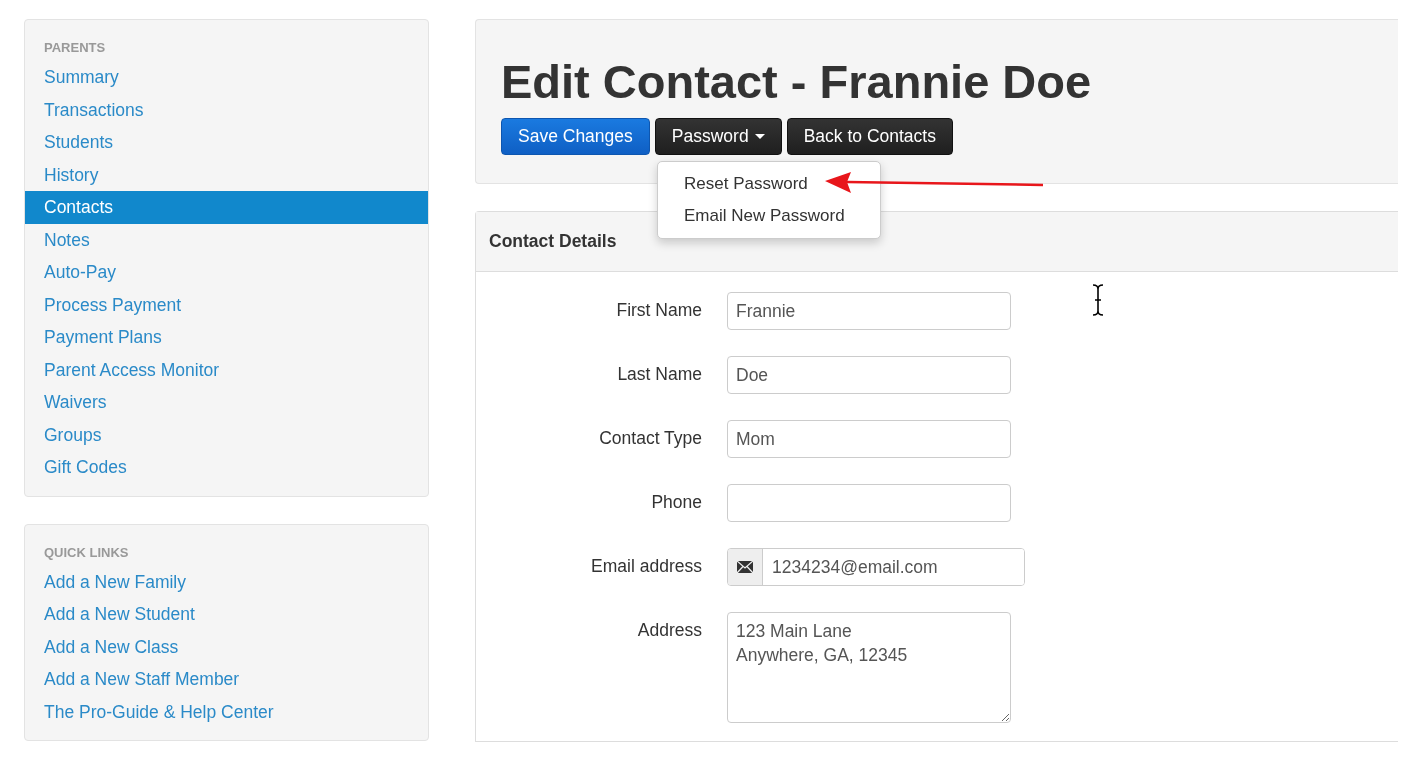 This screenshot has height=764, width=1408. I want to click on sidebar-link: Payment Plans, so click(226, 337).